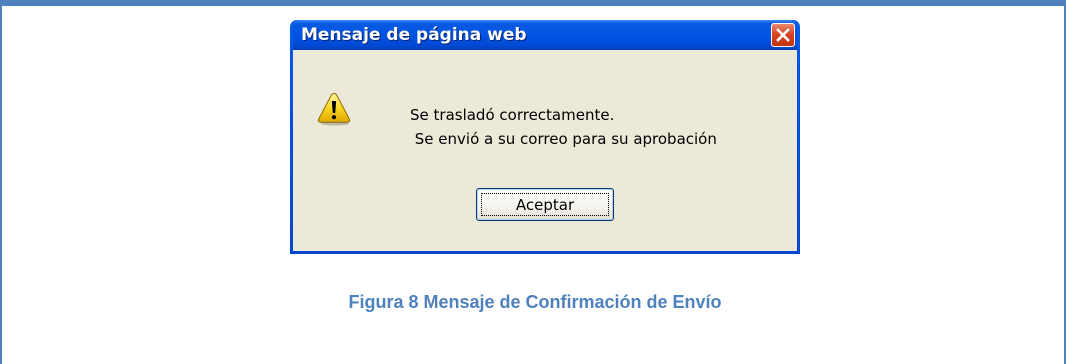 This screenshot has width=1070, height=364. I want to click on dialog-title: Mensaje de página web, so click(414, 35).